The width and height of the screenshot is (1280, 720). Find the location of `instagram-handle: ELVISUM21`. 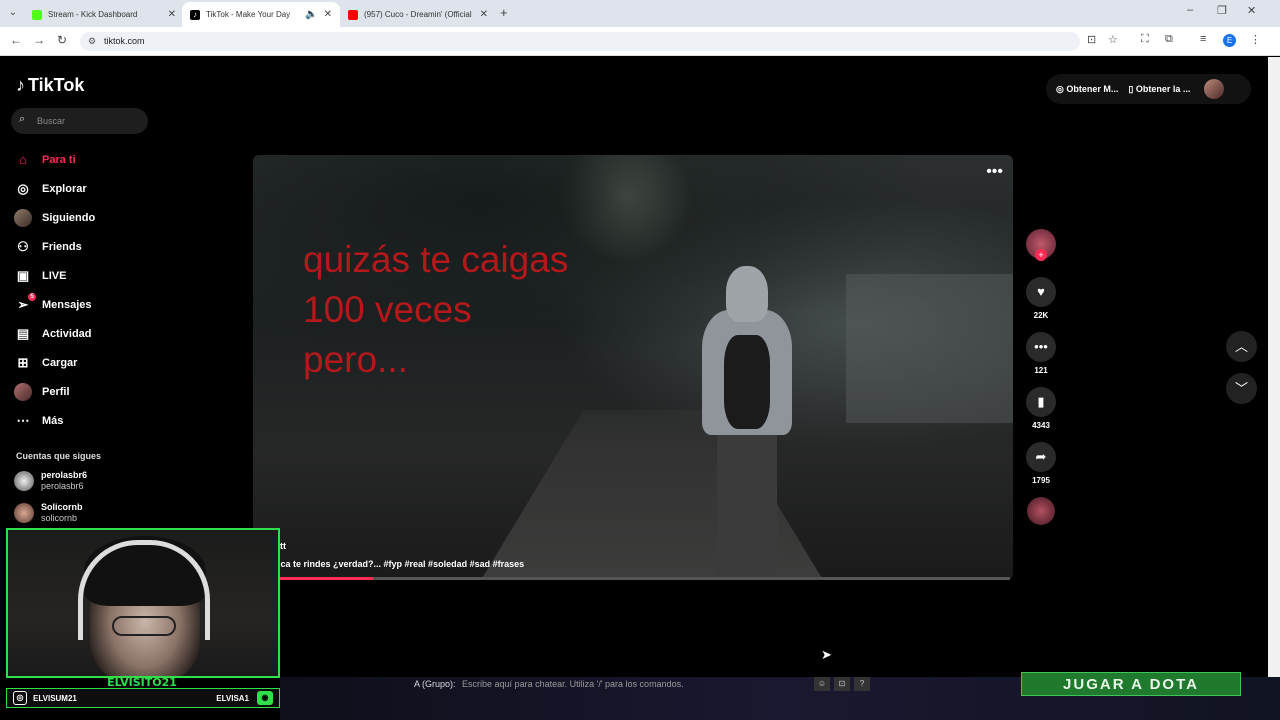

instagram-handle: ELVISUM21 is located at coordinates (55, 698).